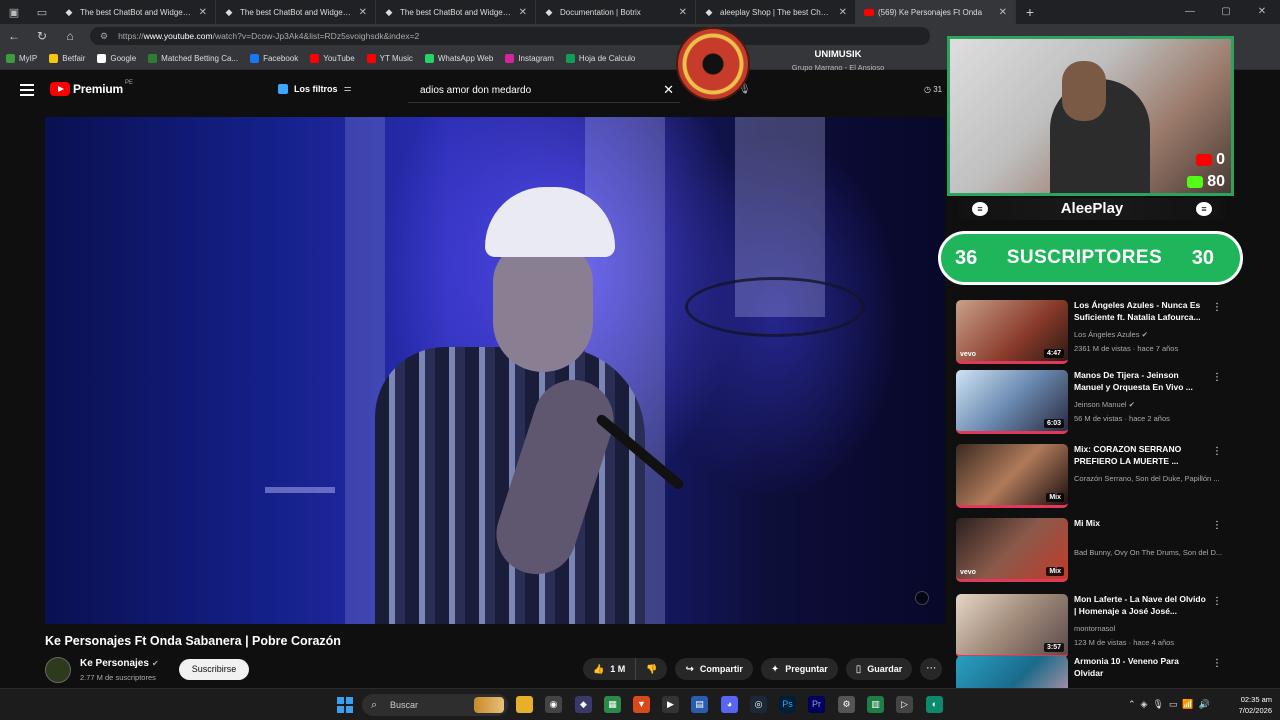  I want to click on bookmark-item: MyIP, so click(21, 58).